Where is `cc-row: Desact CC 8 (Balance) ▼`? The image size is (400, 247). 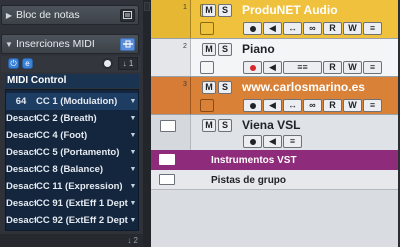 cc-row: Desact CC 8 (Balance) ▼ is located at coordinates (72, 169).